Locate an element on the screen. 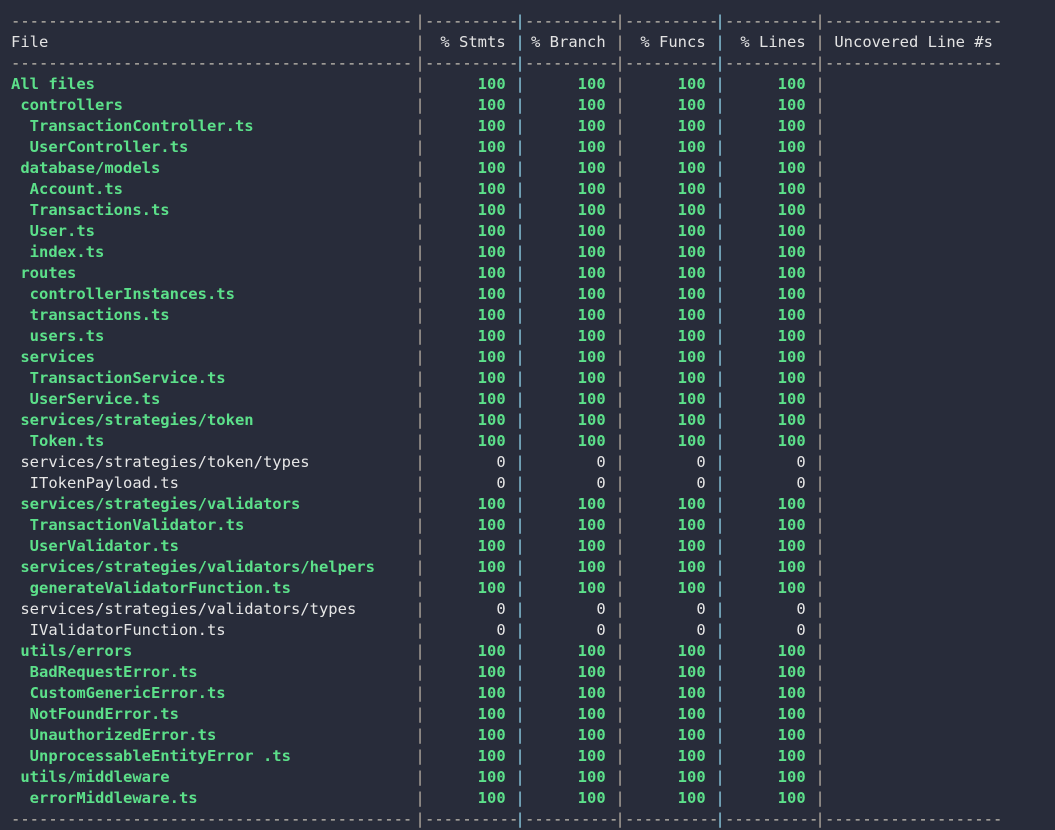  cell-file: BadRequestError.ts is located at coordinates (104, 672).